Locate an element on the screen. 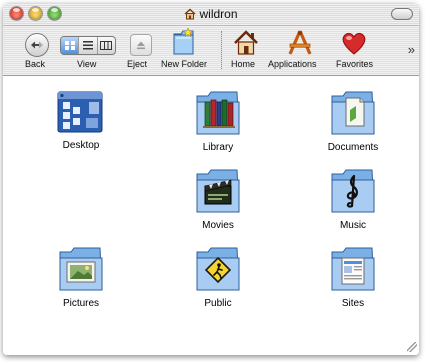 The height and width of the screenshot is (362, 425). icon-view-button is located at coordinates (70, 45).